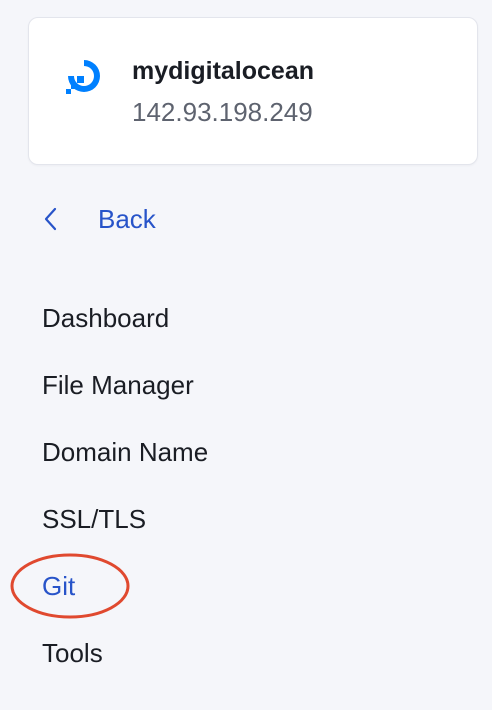 This screenshot has height=710, width=492. Describe the element at coordinates (125, 329) in the screenshot. I see `sidebar-item-dashboard: Dashboard` at that location.